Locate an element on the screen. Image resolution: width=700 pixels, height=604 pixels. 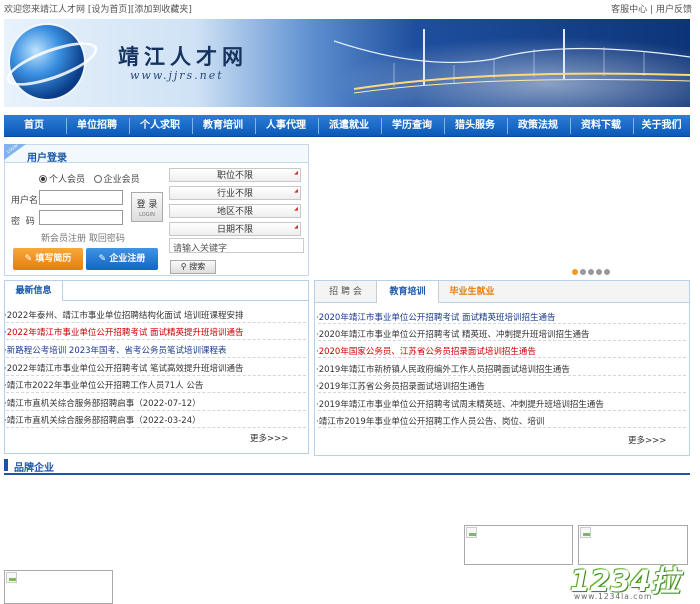
nav-hr-agency: 人事代理 is located at coordinates (286, 126).